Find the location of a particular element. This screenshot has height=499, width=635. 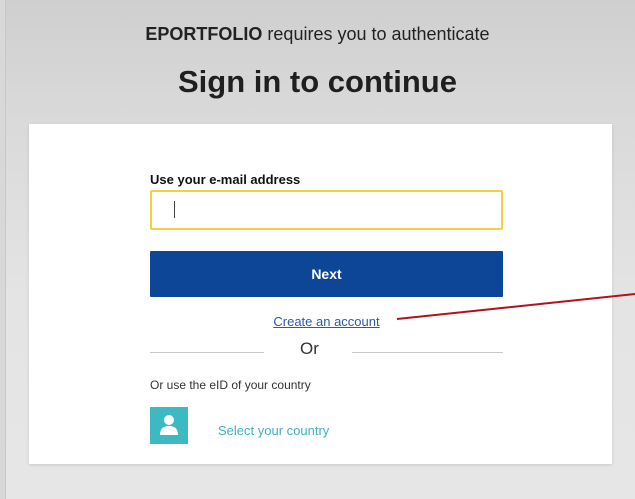

app-name: EPORTFOLIO is located at coordinates (204, 34).